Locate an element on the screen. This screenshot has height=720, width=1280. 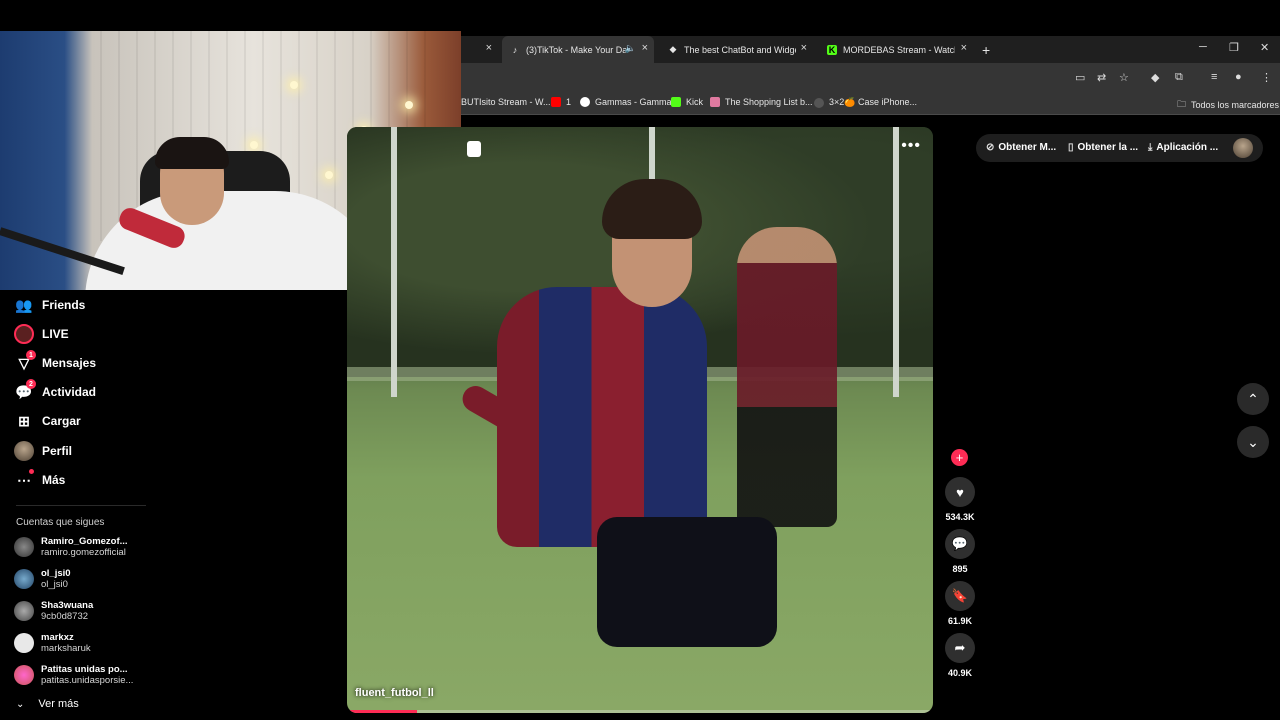
bookmark-icon: 🔖 is located at coordinates (960, 595).